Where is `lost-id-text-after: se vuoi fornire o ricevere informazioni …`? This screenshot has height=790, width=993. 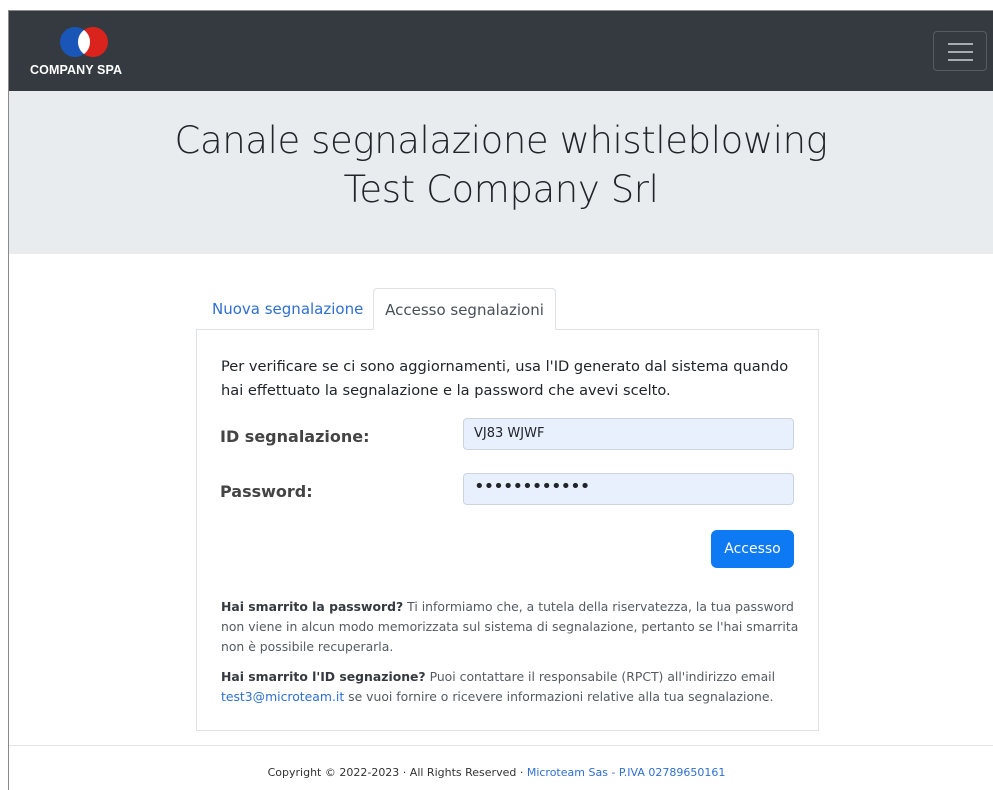 lost-id-text-after: se vuoi fornire o ricevere informazioni … is located at coordinates (561, 696).